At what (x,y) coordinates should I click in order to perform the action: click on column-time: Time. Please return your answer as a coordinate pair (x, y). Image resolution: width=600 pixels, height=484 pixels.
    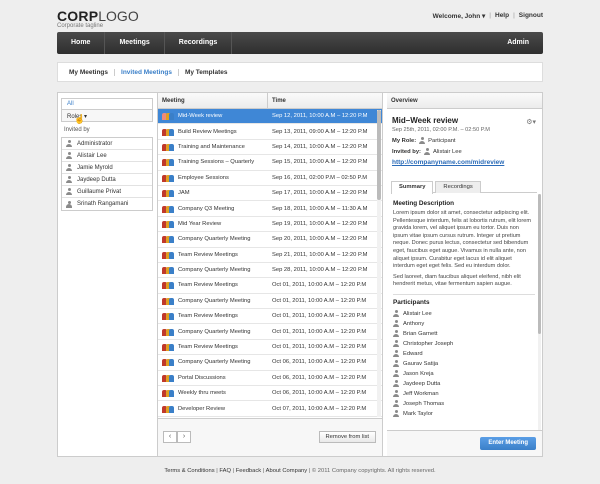
    Looking at the image, I should click on (279, 100).